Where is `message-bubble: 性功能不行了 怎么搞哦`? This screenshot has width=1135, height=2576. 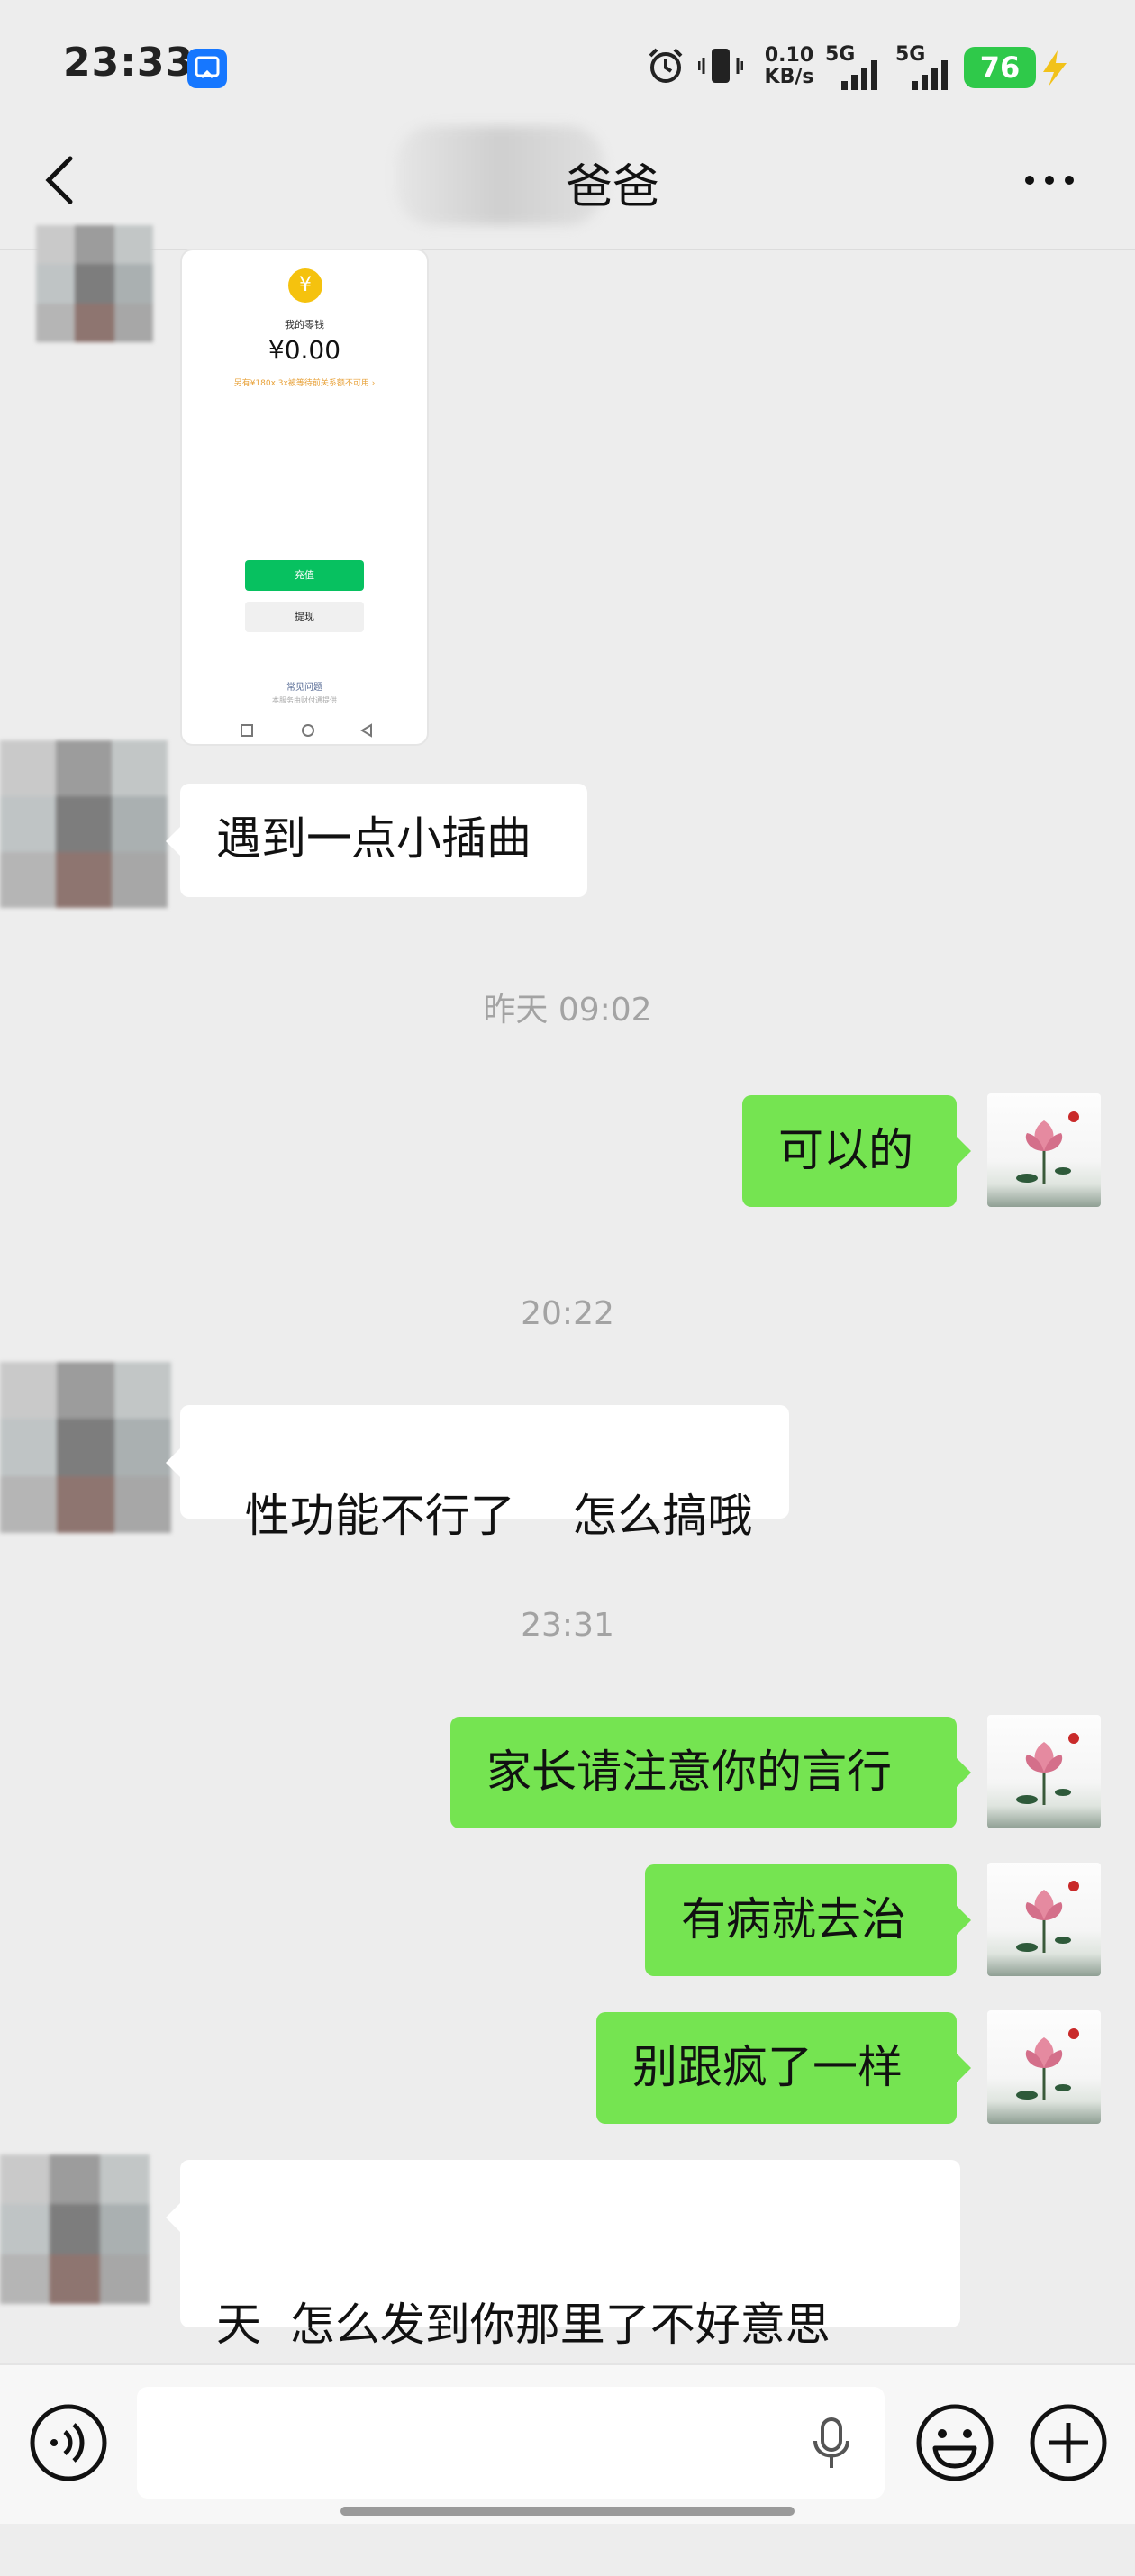 message-bubble: 性功能不行了 怎么搞哦 is located at coordinates (484, 1473).